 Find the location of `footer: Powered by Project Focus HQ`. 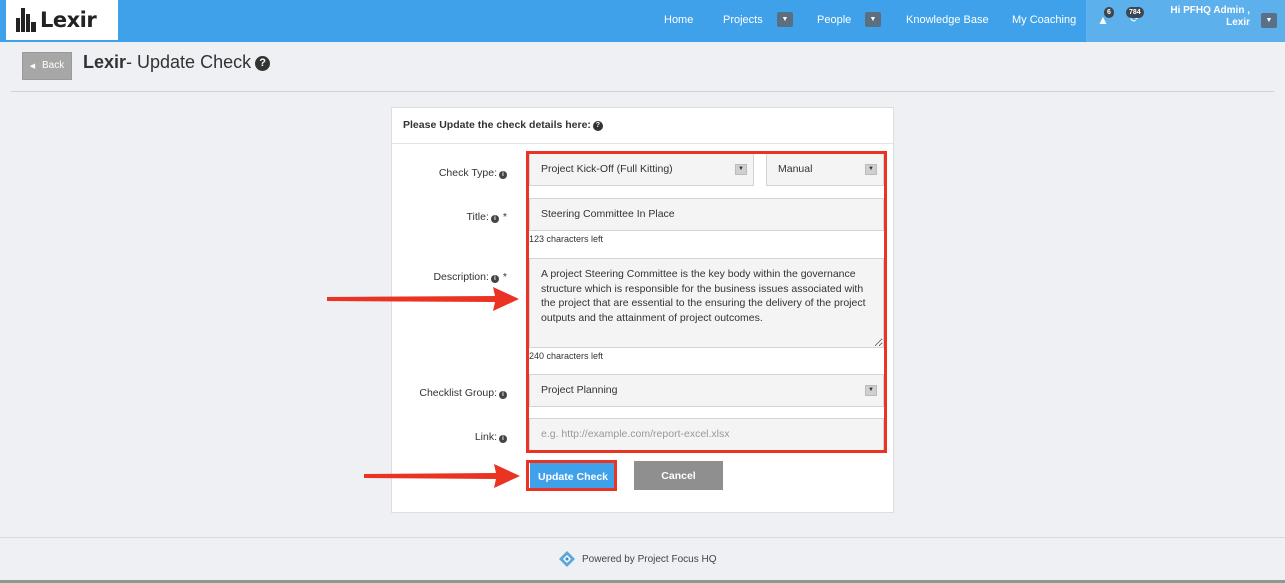

footer: Powered by Project Focus HQ is located at coordinates (642, 559).